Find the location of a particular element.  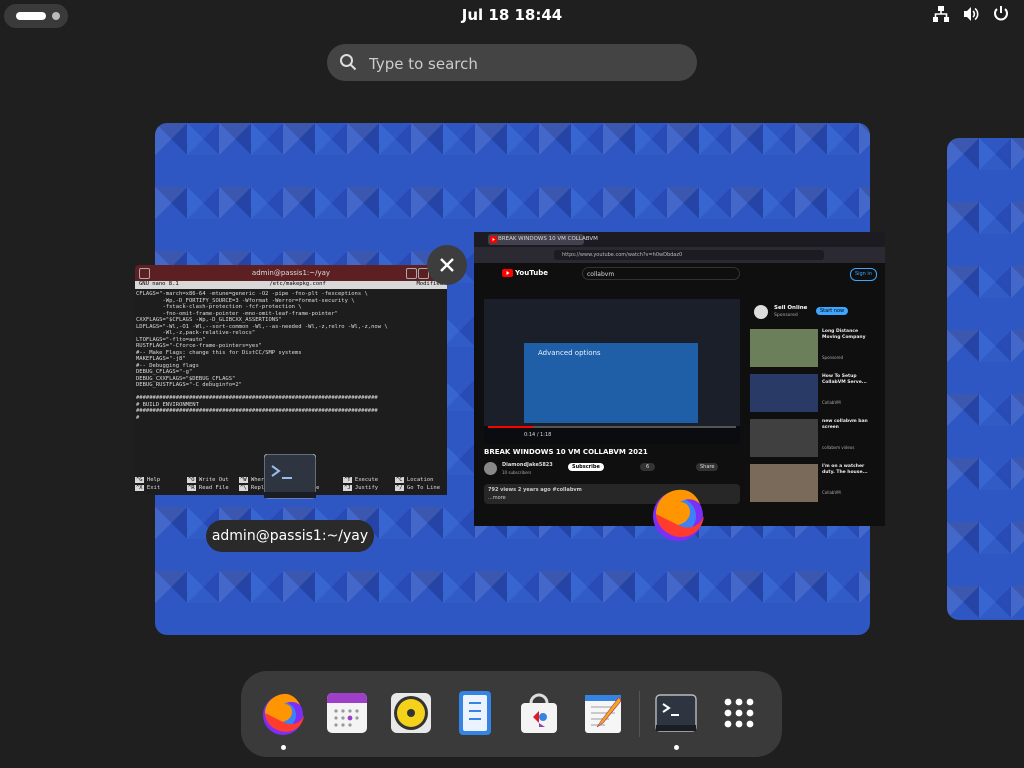

dock-separator is located at coordinates (639, 714).